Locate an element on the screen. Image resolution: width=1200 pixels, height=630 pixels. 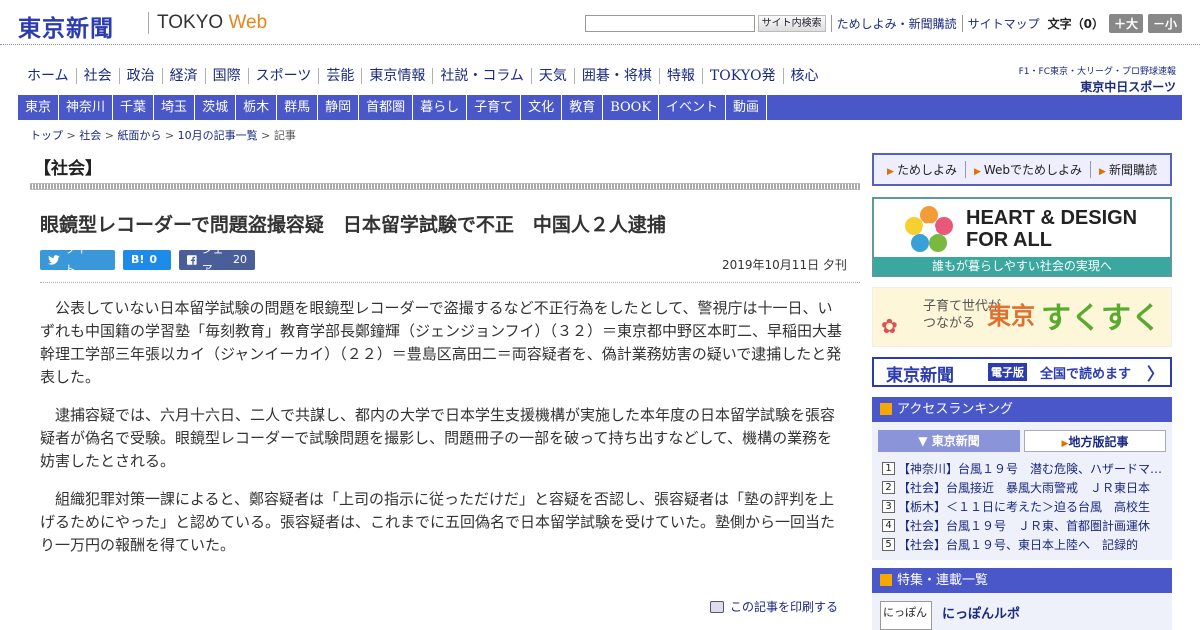
features-title: 特集・連載一覧 is located at coordinates (943, 580).